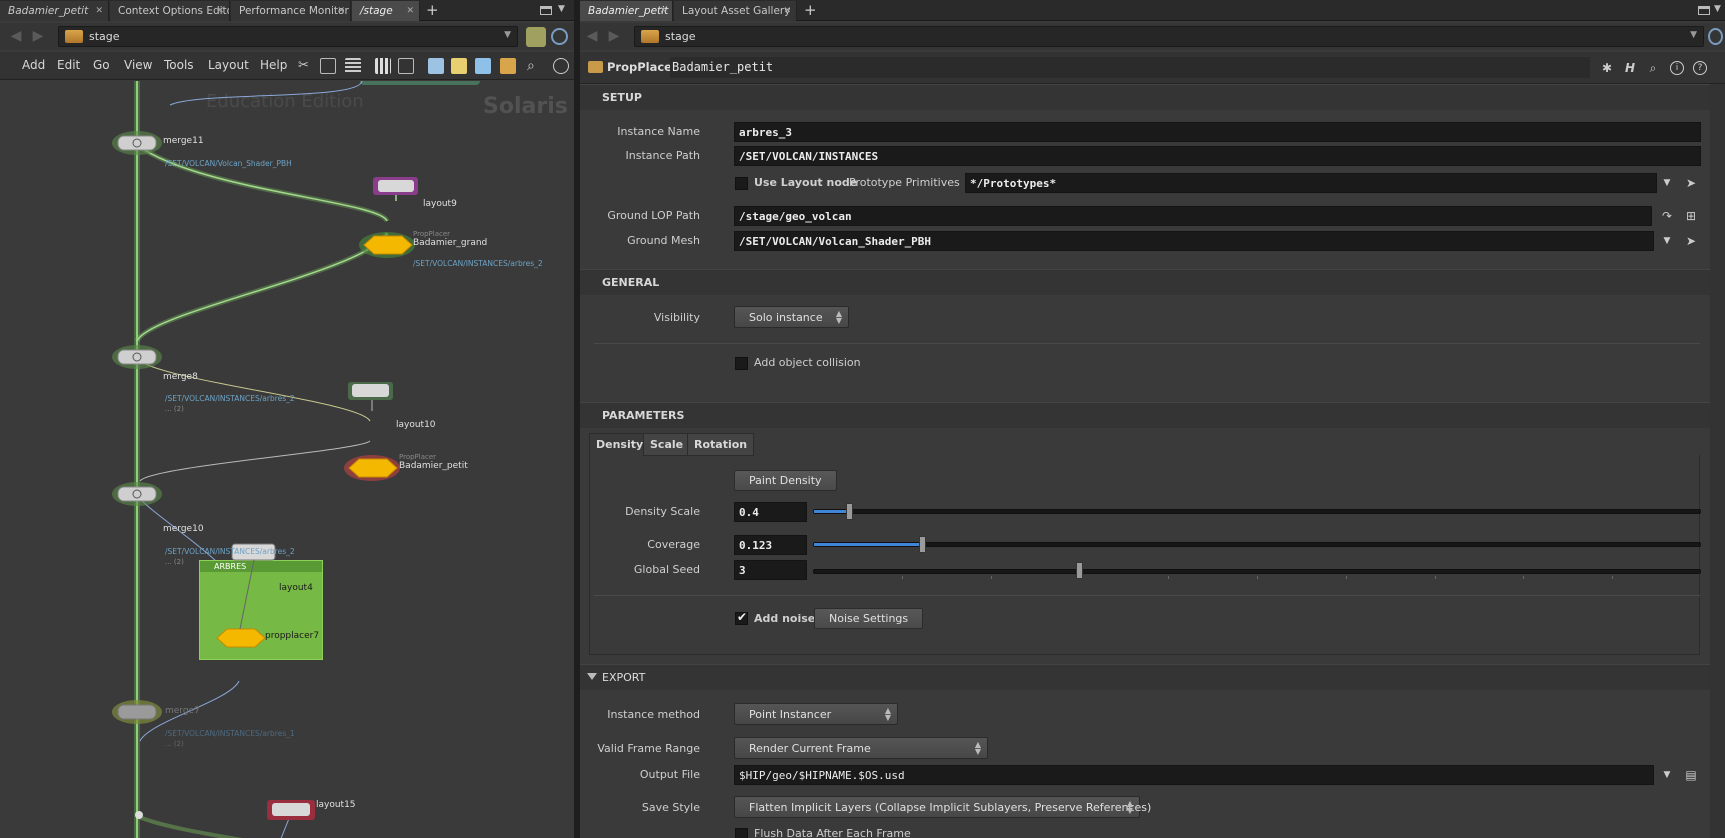  I want to click on node-merge8: merge8, so click(180, 377).